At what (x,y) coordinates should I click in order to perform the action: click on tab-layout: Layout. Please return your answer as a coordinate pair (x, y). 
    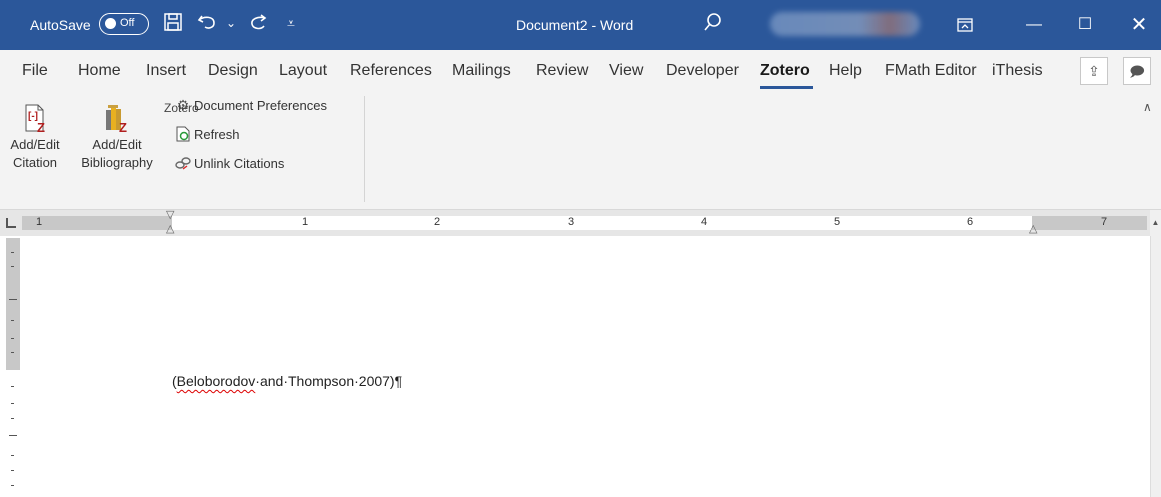
    Looking at the image, I should click on (303, 71).